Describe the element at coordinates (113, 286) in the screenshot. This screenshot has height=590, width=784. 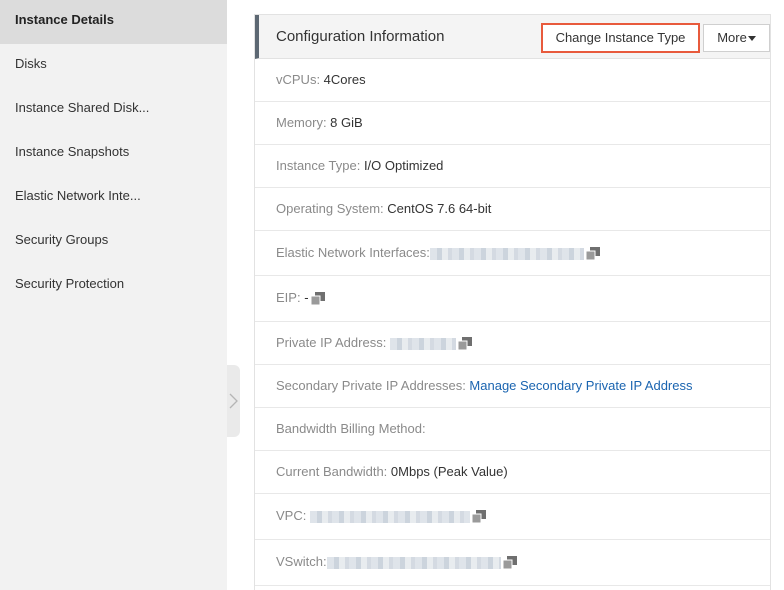
I see `sidebar-item-security-protection: Security Protection` at that location.